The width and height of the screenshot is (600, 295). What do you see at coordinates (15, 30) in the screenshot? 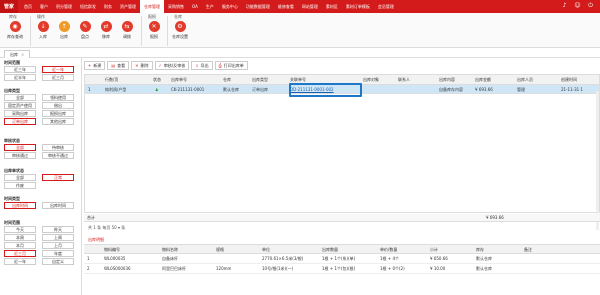
I see `stock-query-button: ◉ 库存查询` at bounding box center [15, 30].